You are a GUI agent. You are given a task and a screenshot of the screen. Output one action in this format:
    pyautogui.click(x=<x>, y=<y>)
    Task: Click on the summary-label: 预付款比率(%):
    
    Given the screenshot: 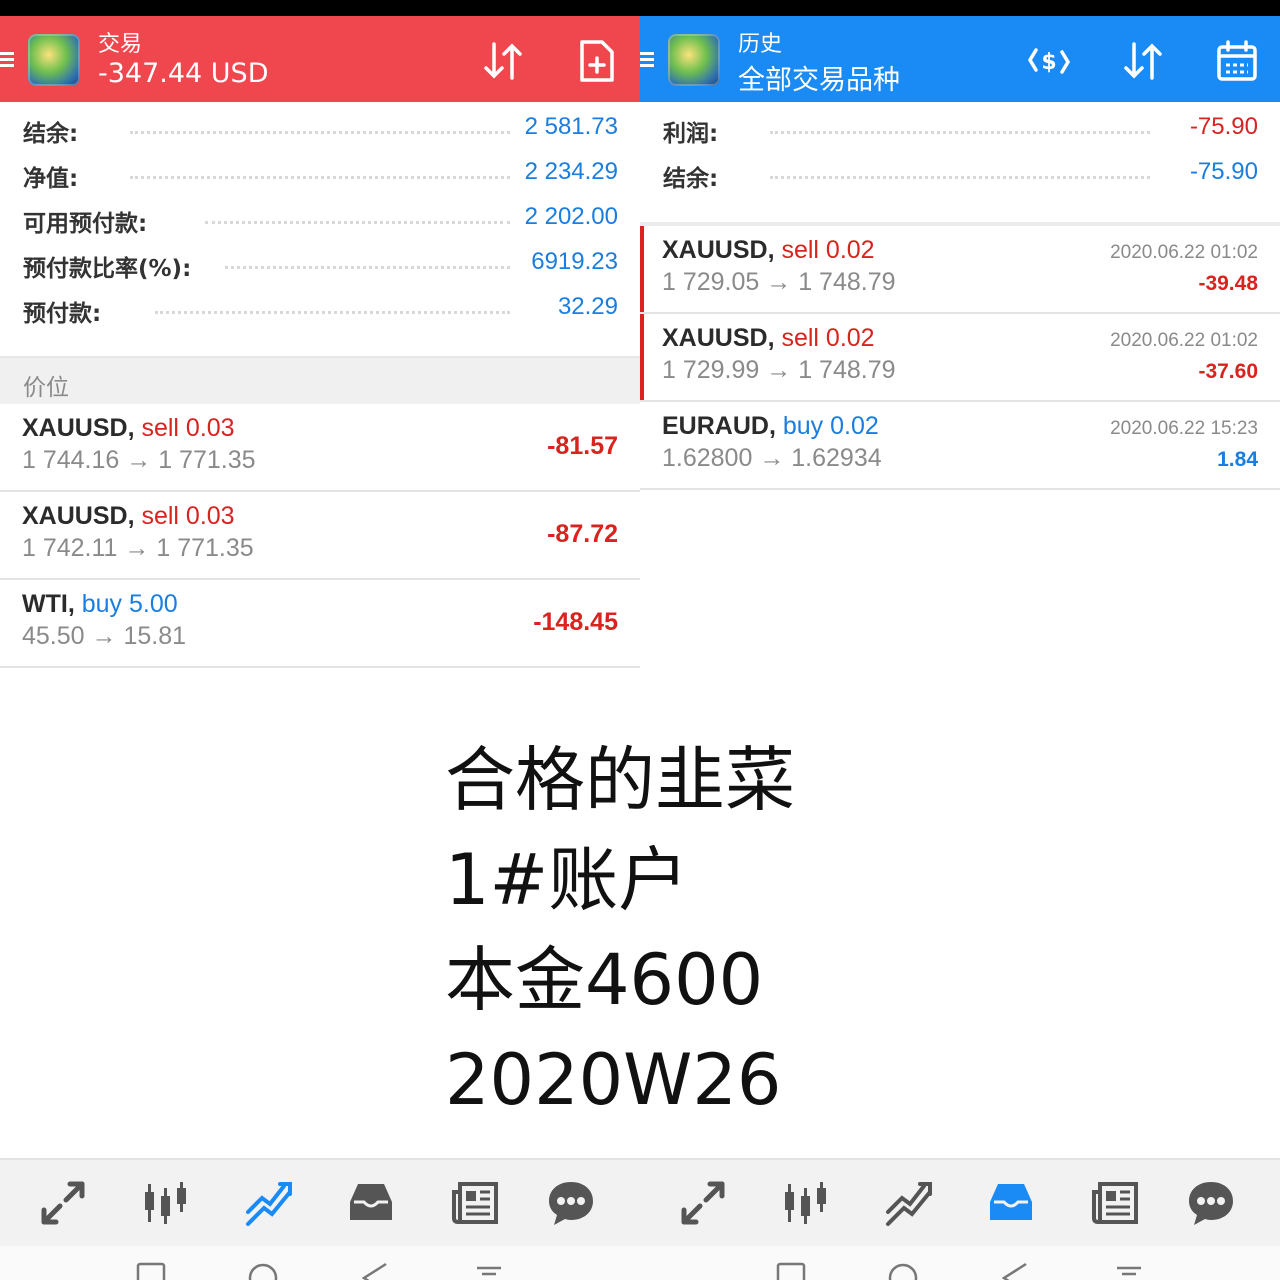 What is the action you would take?
    pyautogui.click(x=111, y=266)
    